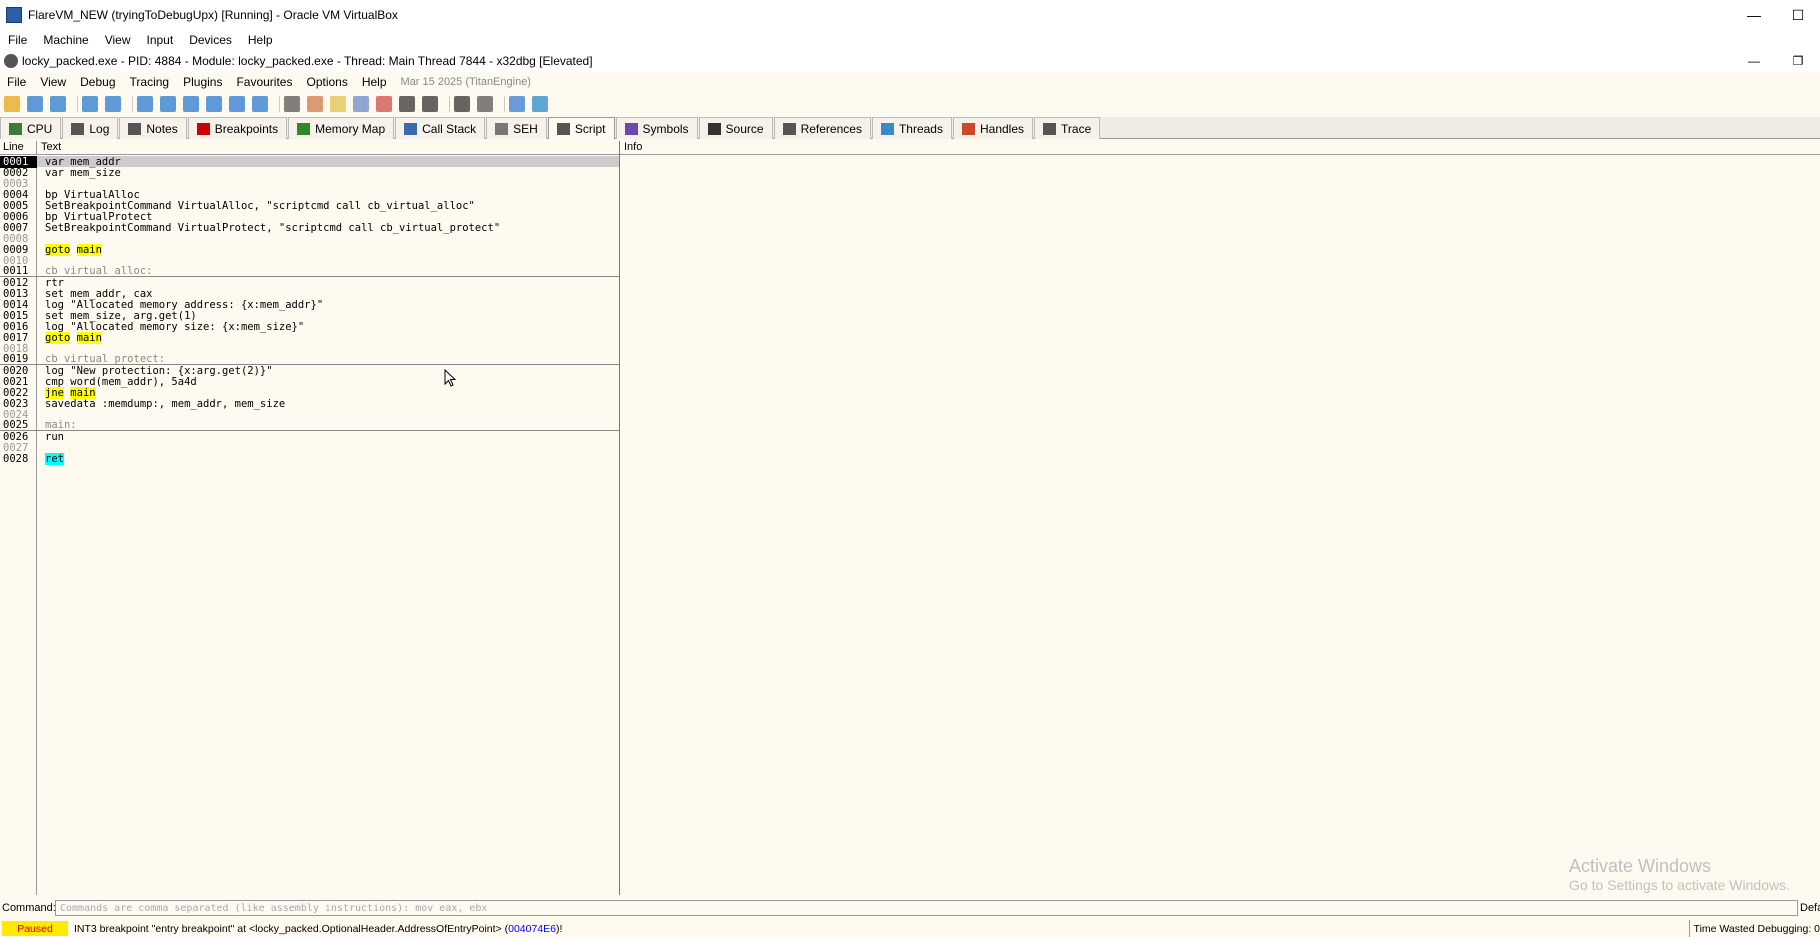 Image resolution: width=1820 pixels, height=937 pixels. I want to click on string-icon, so click(462, 104).